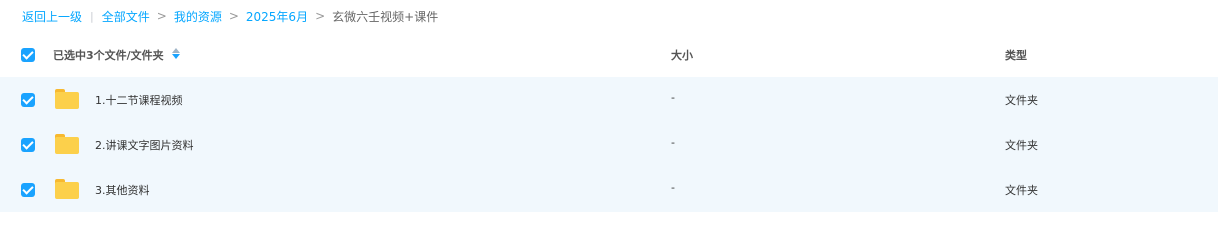 The width and height of the screenshot is (1218, 249). Describe the element at coordinates (108, 55) in the screenshot. I see `header-name-label: 已选中3个文件/文件夹` at that location.